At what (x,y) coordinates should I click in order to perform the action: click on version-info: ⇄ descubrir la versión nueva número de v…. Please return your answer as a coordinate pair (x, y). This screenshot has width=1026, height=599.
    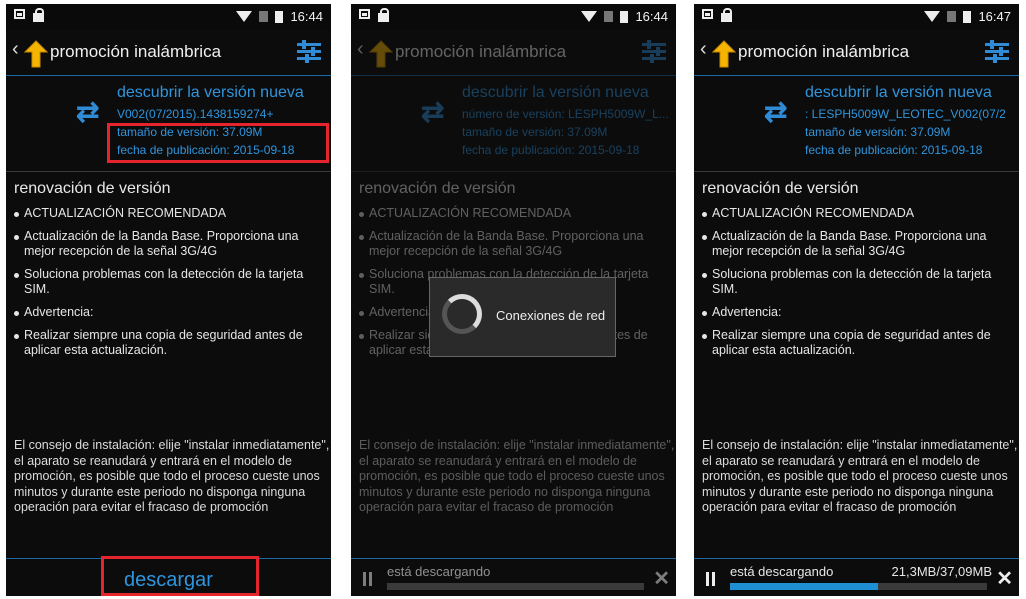
    Looking at the image, I should click on (513, 123).